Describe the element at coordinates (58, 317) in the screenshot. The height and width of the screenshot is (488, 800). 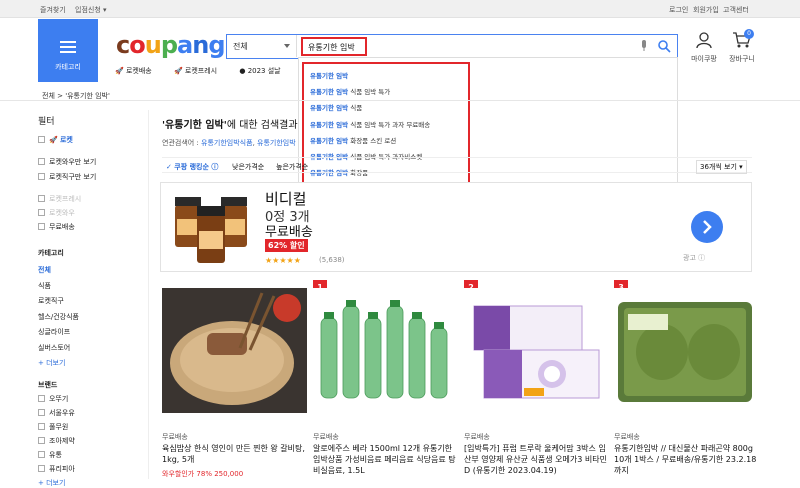
I see `category-item: 헬스/건강식품` at that location.